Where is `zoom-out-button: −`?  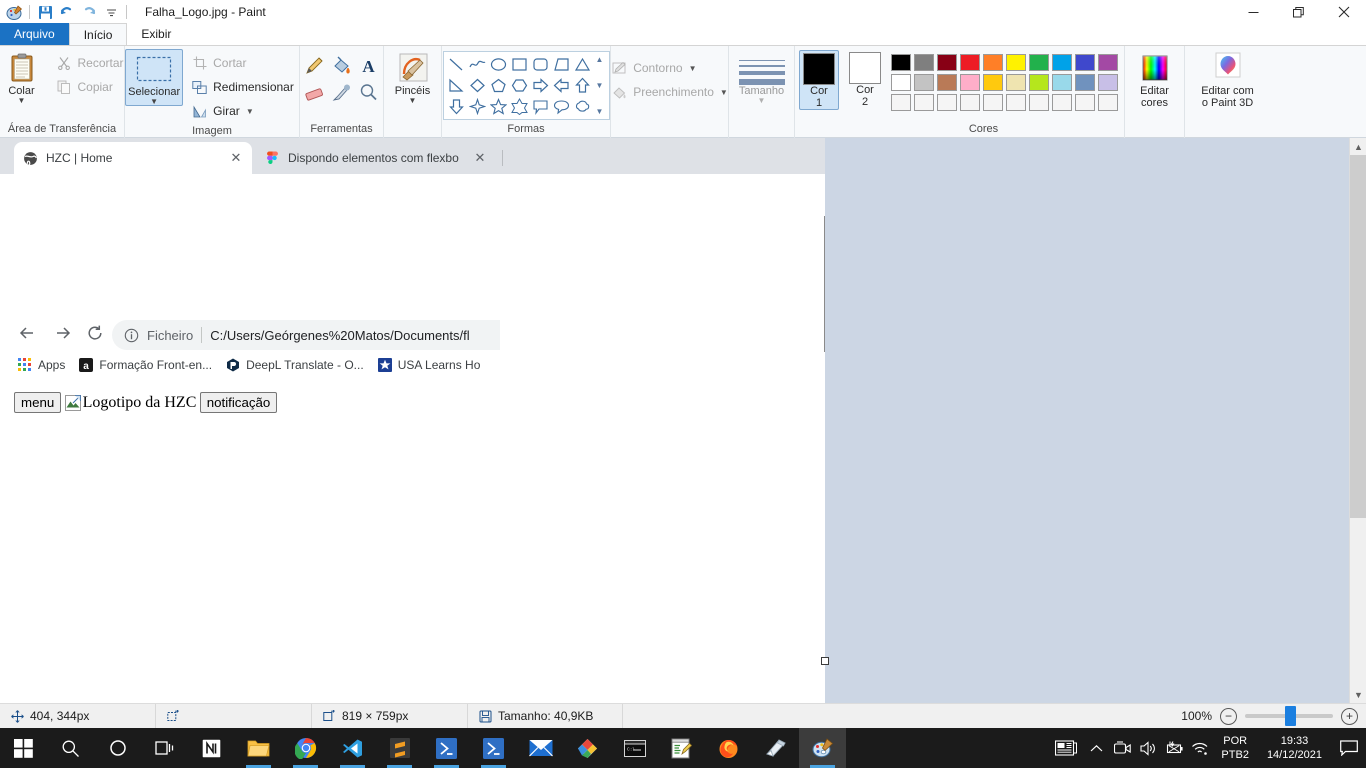
zoom-out-button: − is located at coordinates (1228, 716).